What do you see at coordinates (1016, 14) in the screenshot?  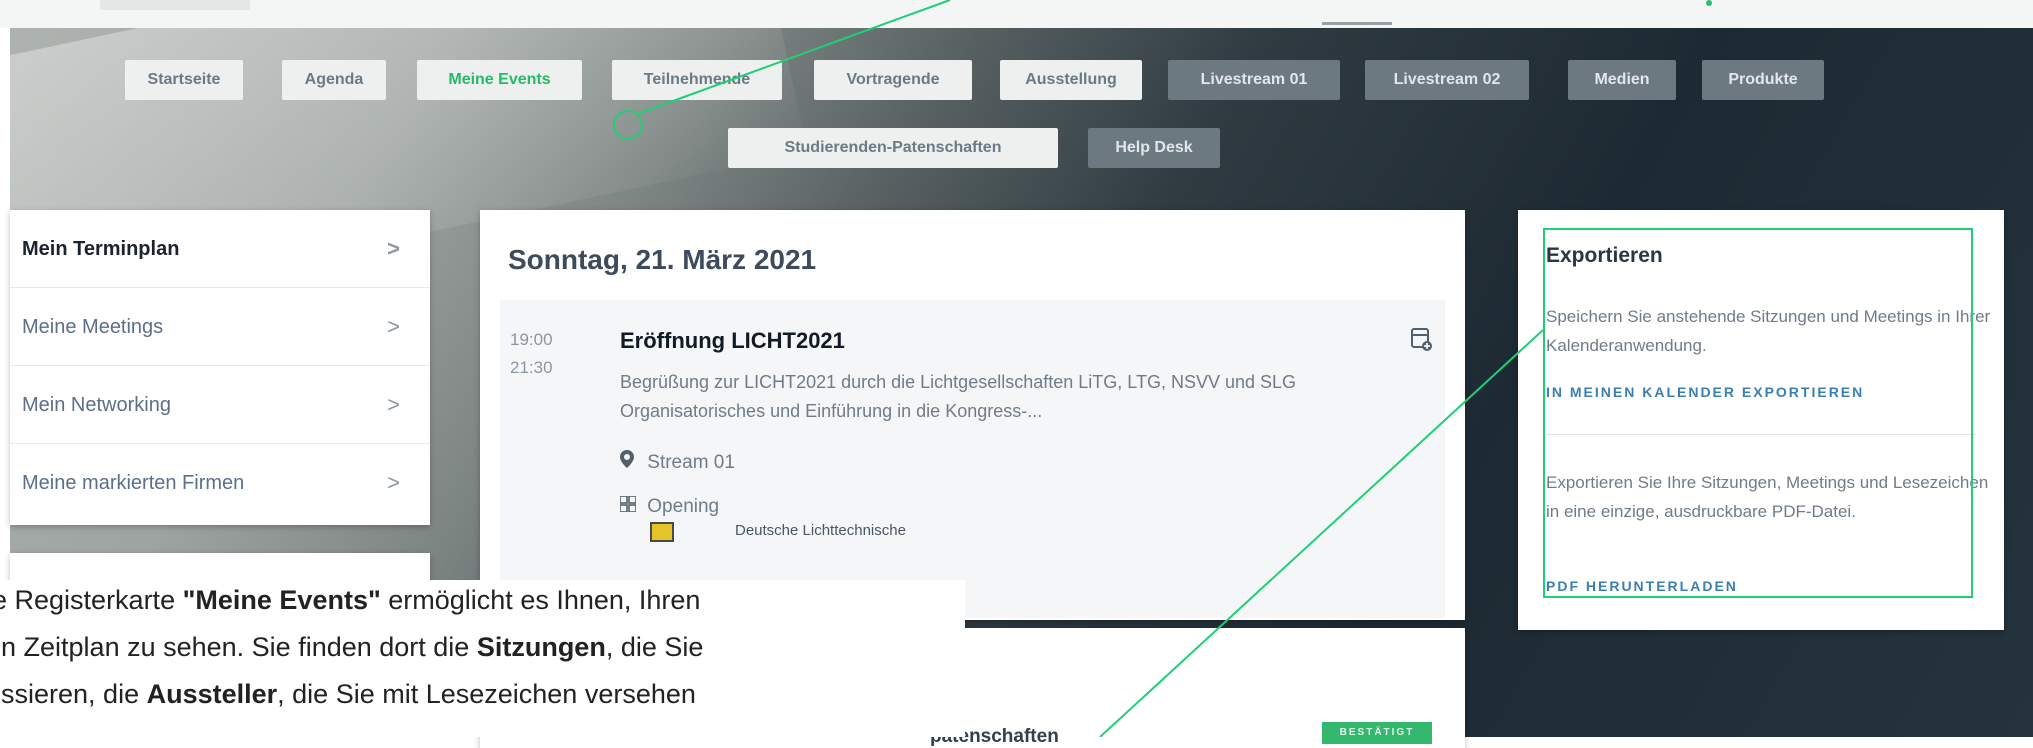 I see `top-strip` at bounding box center [1016, 14].